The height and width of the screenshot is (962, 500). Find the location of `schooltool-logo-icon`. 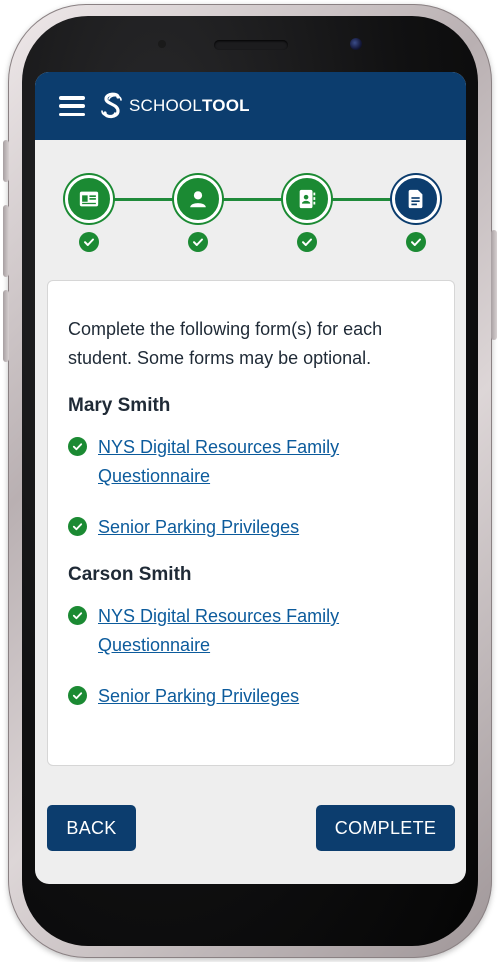

schooltool-logo-icon is located at coordinates (111, 105).